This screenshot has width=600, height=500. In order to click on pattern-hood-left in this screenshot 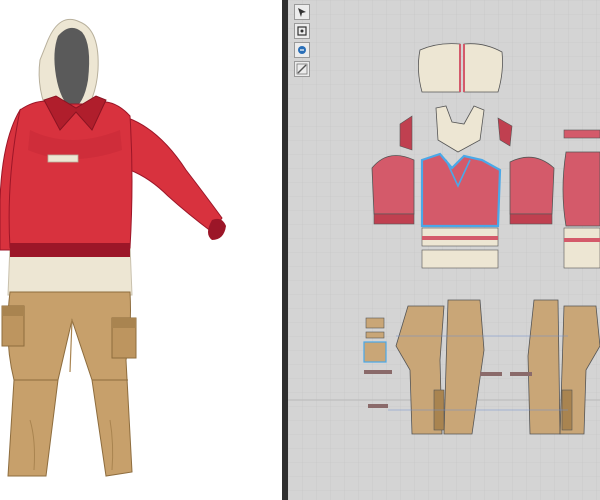, I will do `click(439, 68)`.